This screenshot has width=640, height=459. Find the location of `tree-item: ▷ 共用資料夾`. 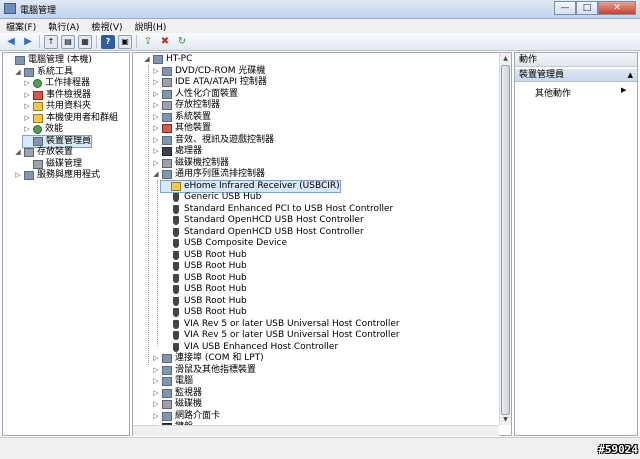

tree-item: ▷ 共用資料夾 is located at coordinates (57, 106).